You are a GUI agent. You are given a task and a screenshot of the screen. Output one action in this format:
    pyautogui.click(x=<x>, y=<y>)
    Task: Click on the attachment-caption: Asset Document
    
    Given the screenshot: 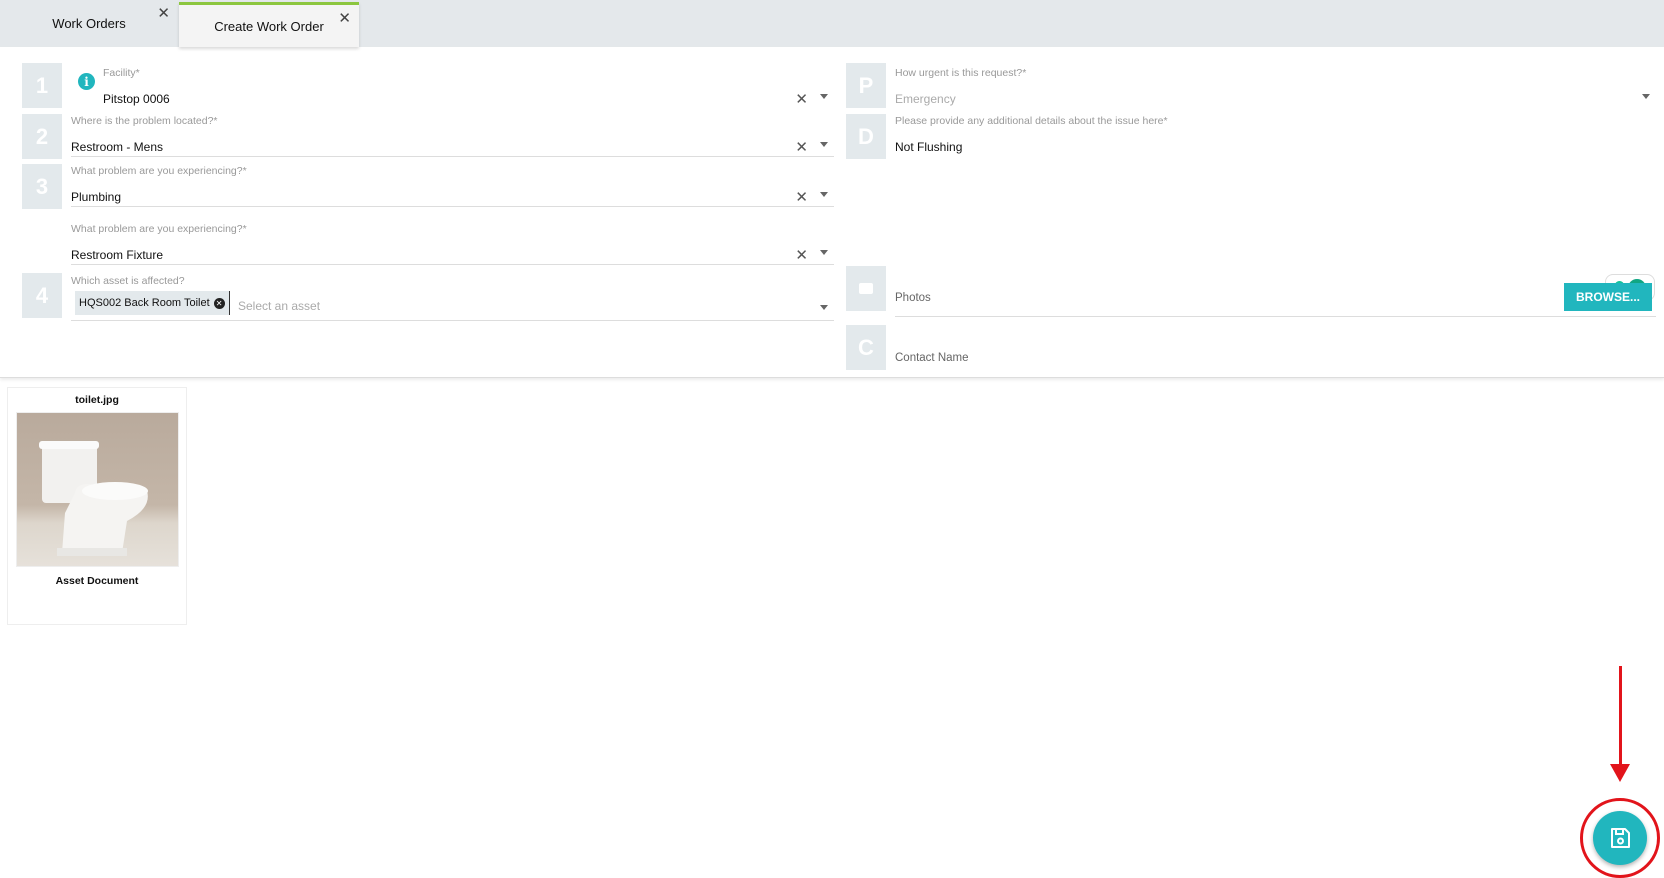 What is the action you would take?
    pyautogui.click(x=97, y=581)
    